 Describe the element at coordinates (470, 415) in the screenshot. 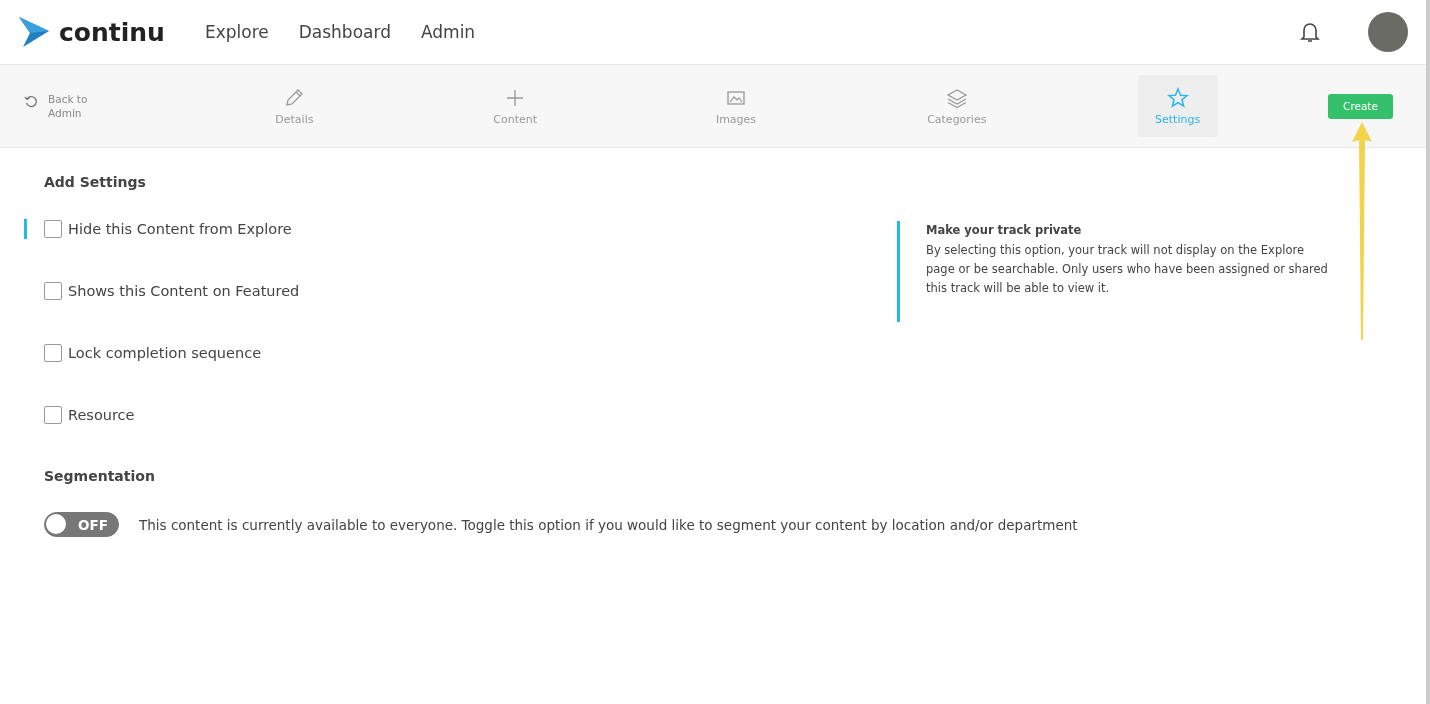

I see `setting-option: Resource` at that location.